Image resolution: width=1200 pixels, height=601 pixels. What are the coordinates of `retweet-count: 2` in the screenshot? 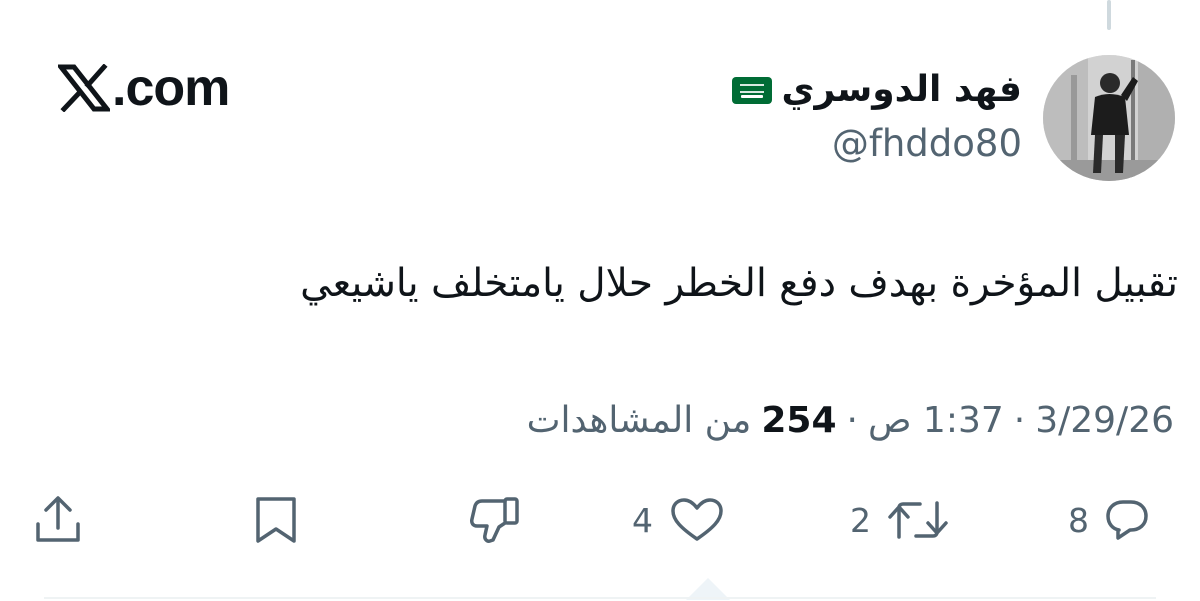 It's located at (860, 520).